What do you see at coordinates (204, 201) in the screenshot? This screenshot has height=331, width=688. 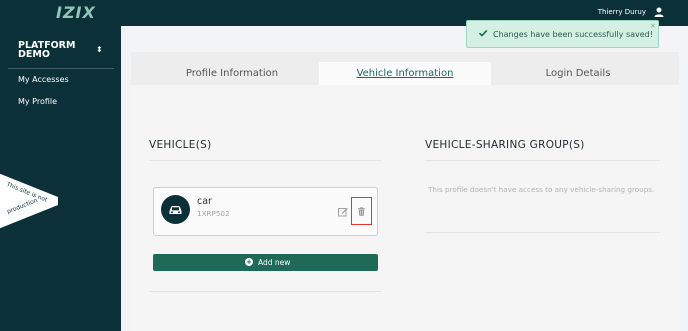 I see `vehicle-name: car` at bounding box center [204, 201].